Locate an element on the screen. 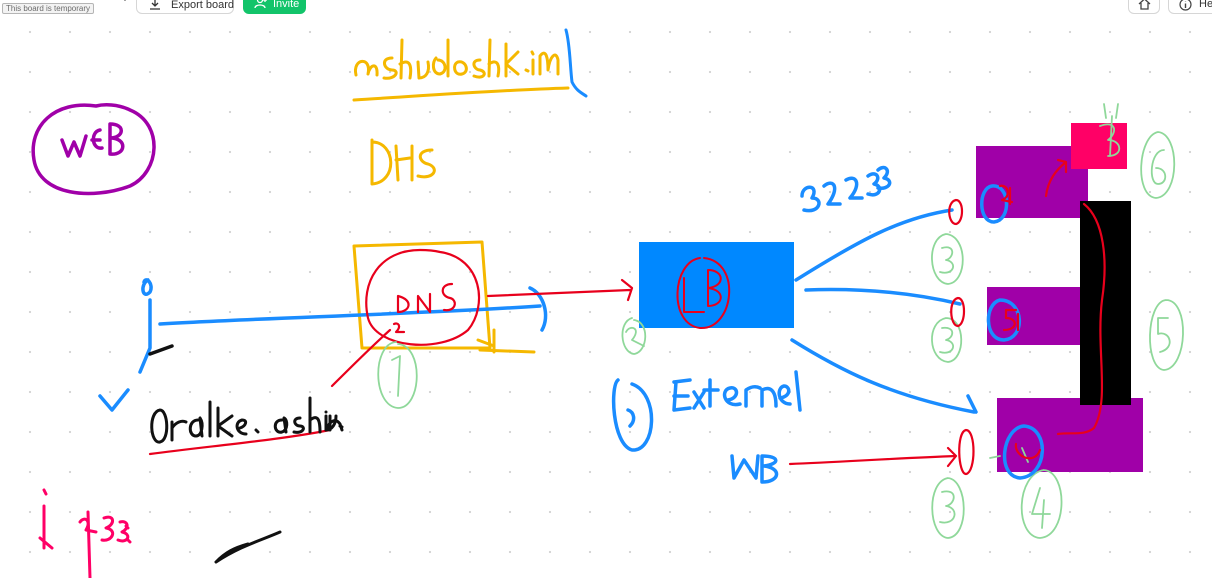  black-tick-user is located at coordinates (161, 350).